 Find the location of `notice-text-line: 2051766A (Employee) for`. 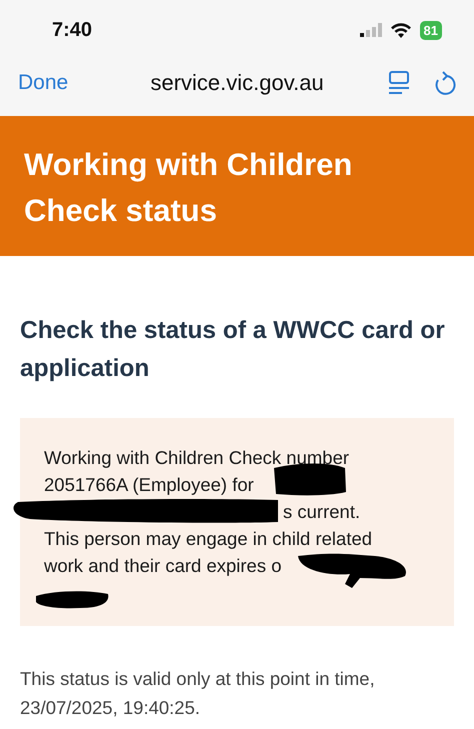

notice-text-line: 2051766A (Employee) for is located at coordinates (149, 484).